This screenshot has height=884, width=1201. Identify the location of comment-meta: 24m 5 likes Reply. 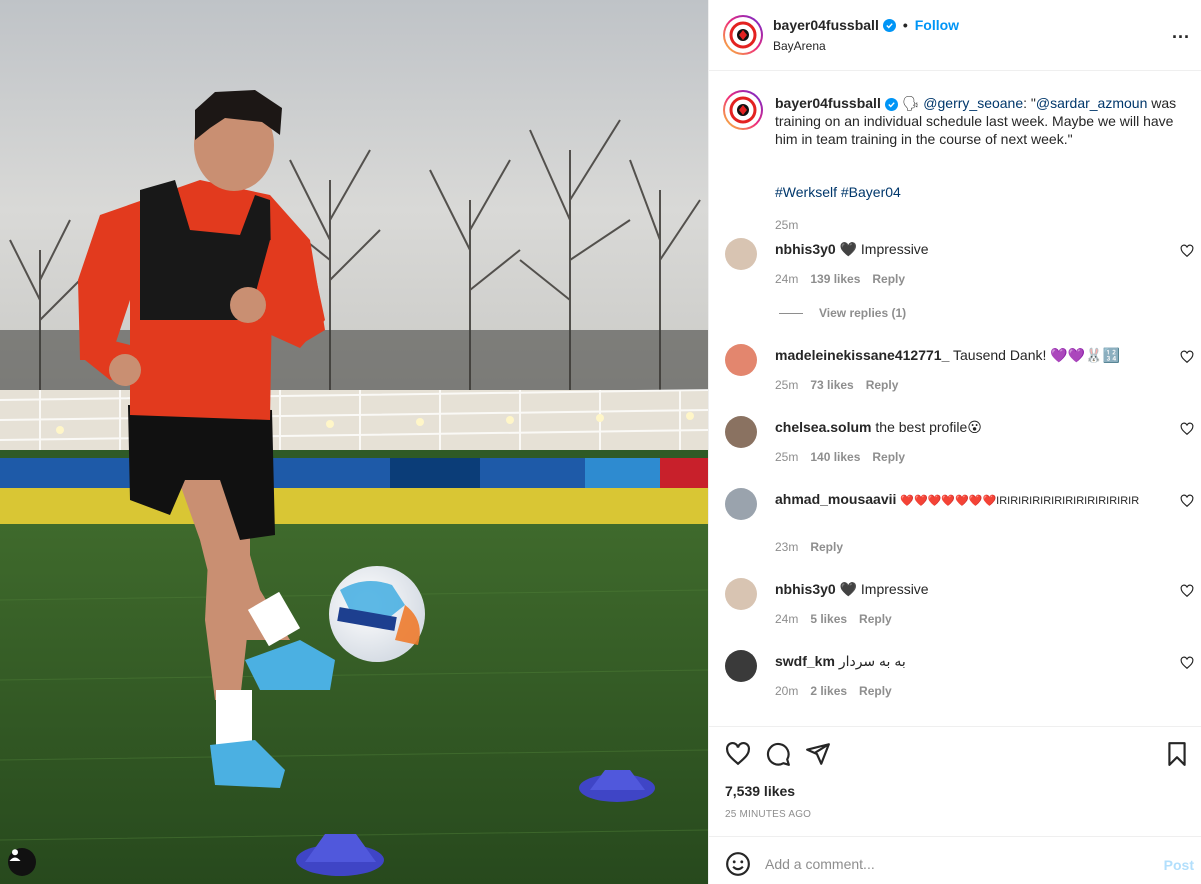
(833, 619).